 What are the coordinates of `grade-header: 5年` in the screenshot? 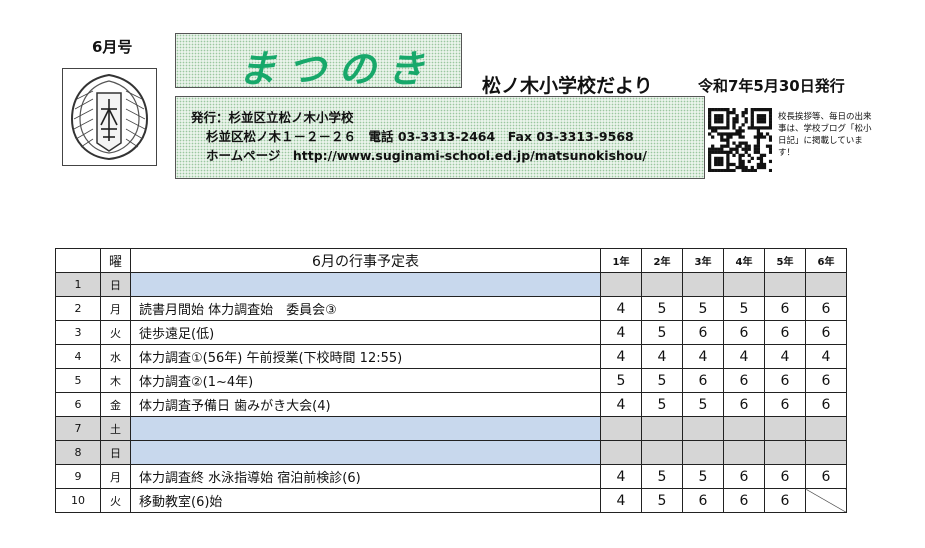 It's located at (785, 260).